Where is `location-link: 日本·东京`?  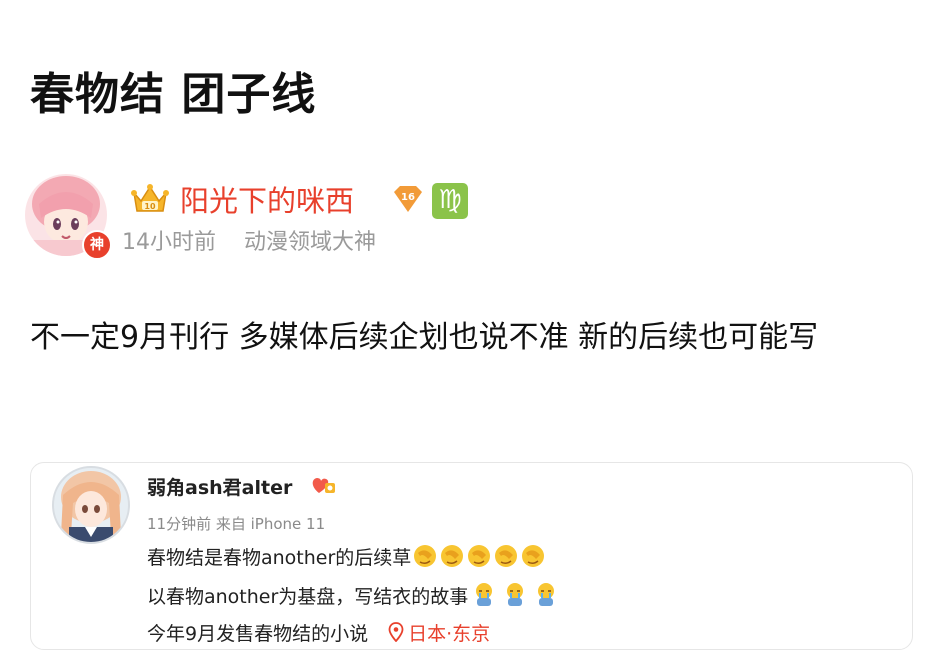 location-link: 日本·东京 is located at coordinates (439, 634).